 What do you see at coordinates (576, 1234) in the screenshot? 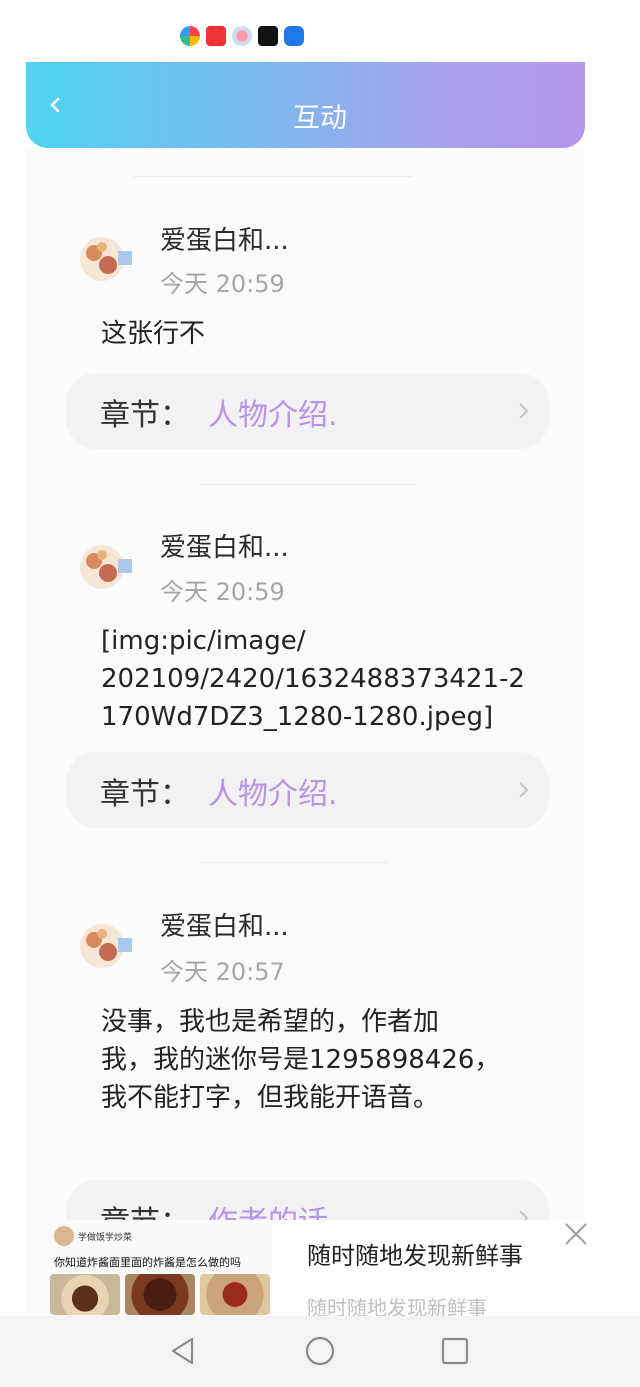
I see `close-icon` at bounding box center [576, 1234].